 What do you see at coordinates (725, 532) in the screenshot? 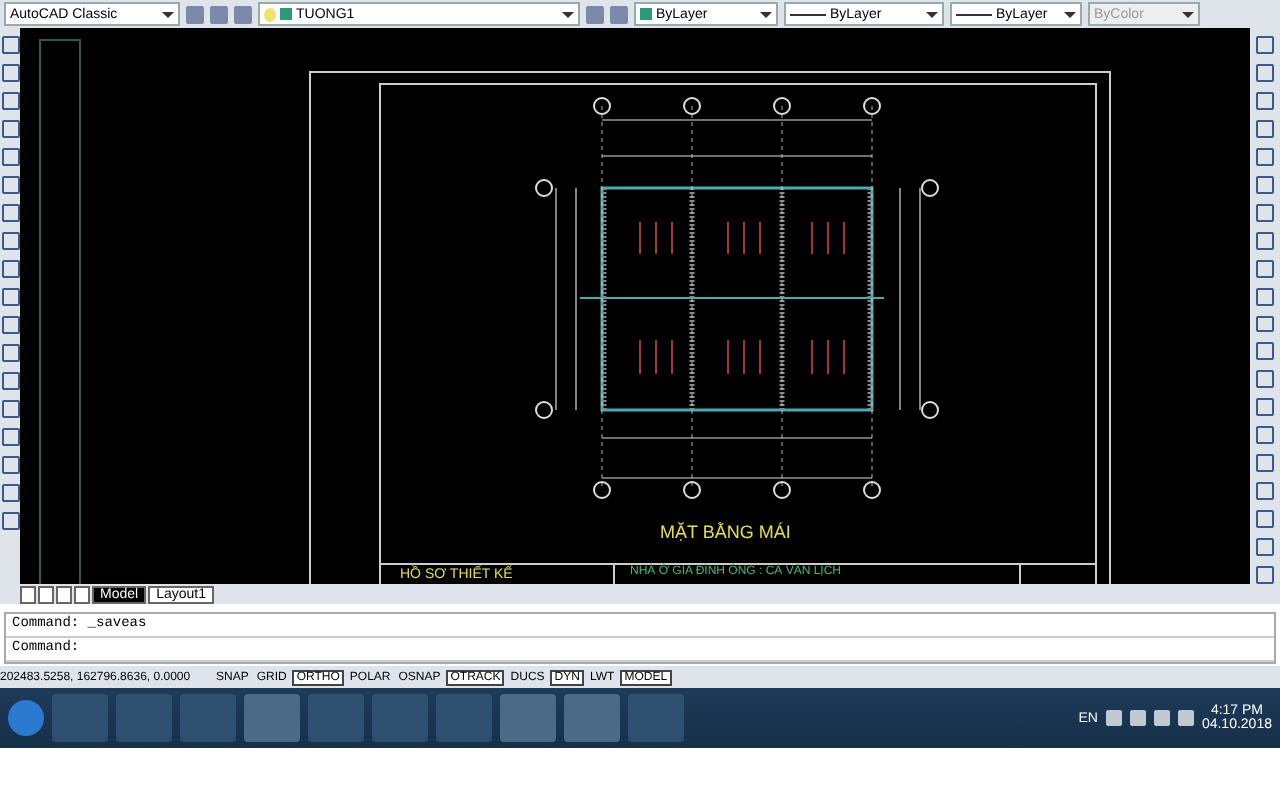
I see `drawing-title: MẶT BẰNG MÁI` at bounding box center [725, 532].